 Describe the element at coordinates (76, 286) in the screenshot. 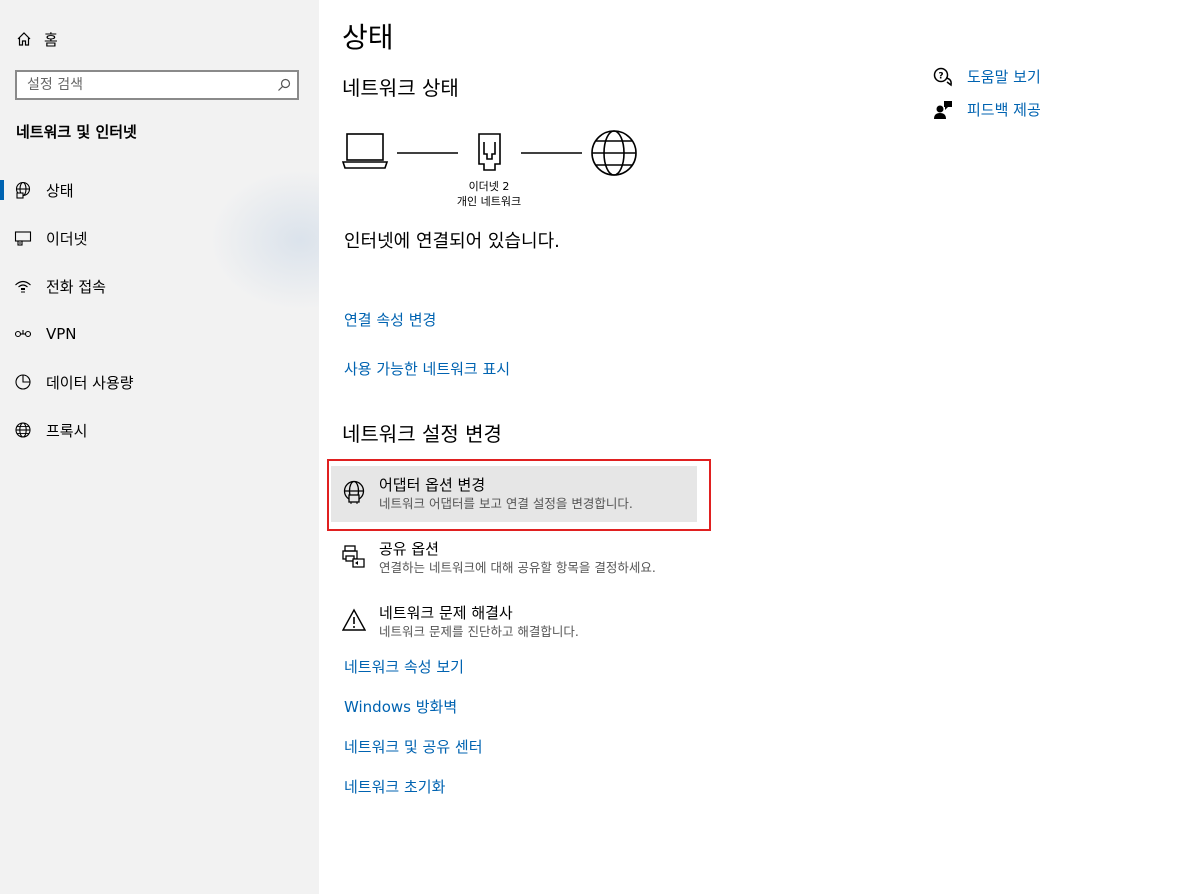

I see `sidebar-item-label: 전화 접속` at that location.